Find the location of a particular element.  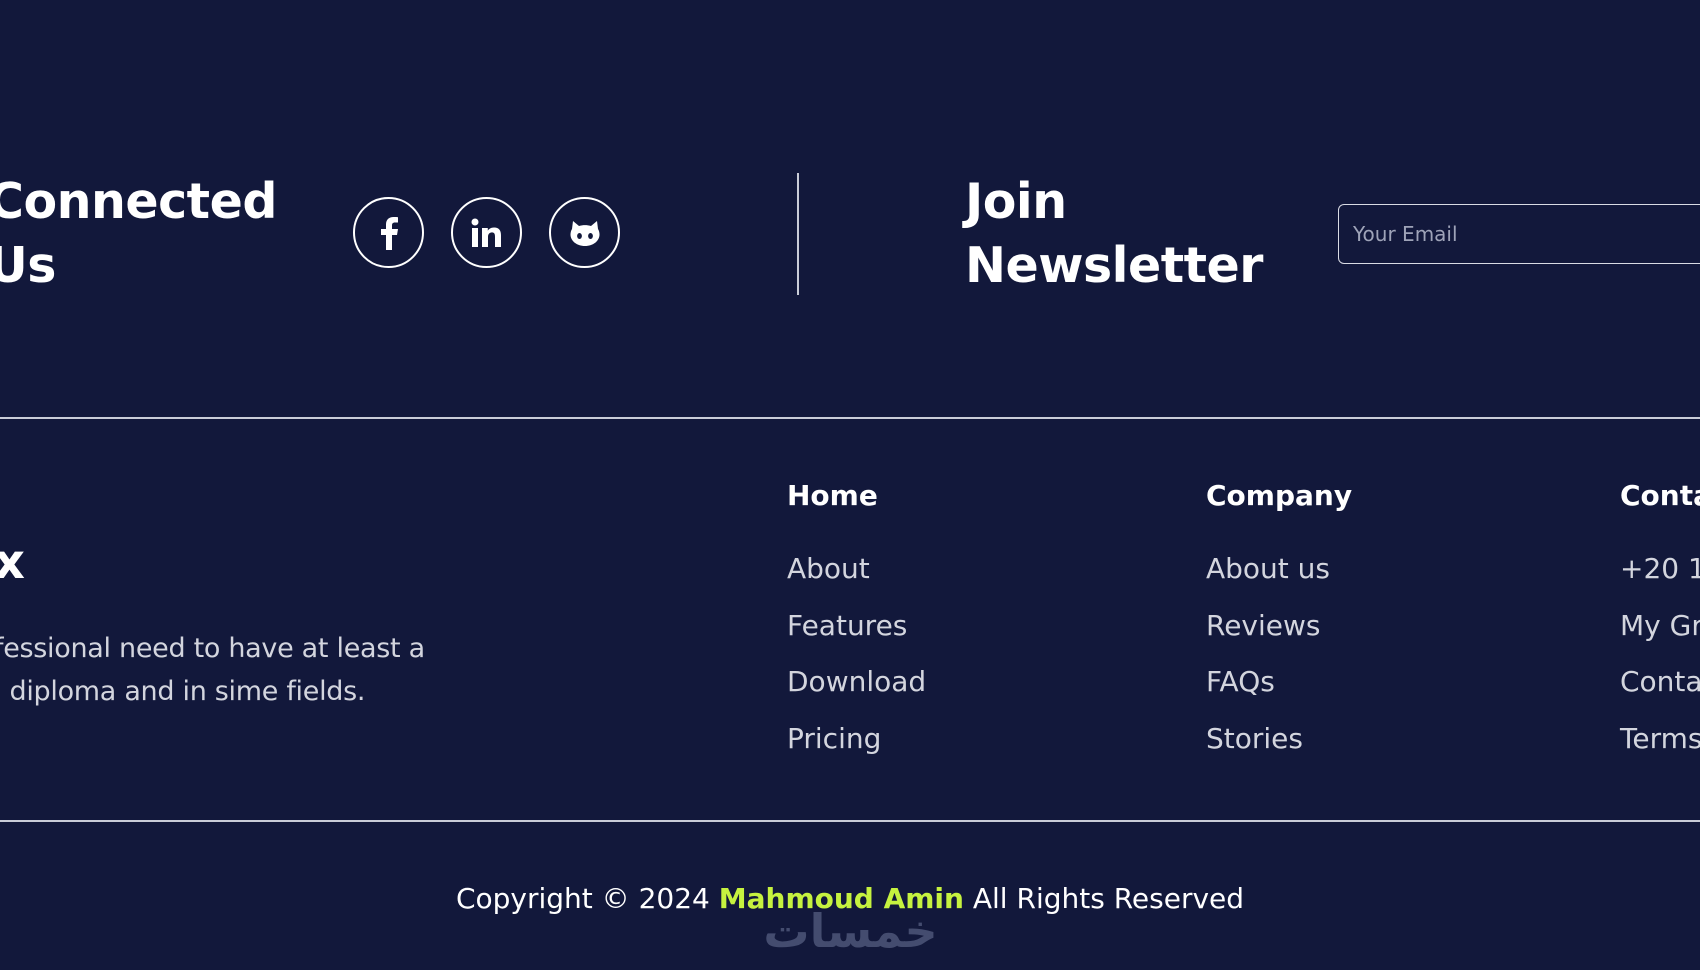

email-input is located at coordinates (1519, 234).